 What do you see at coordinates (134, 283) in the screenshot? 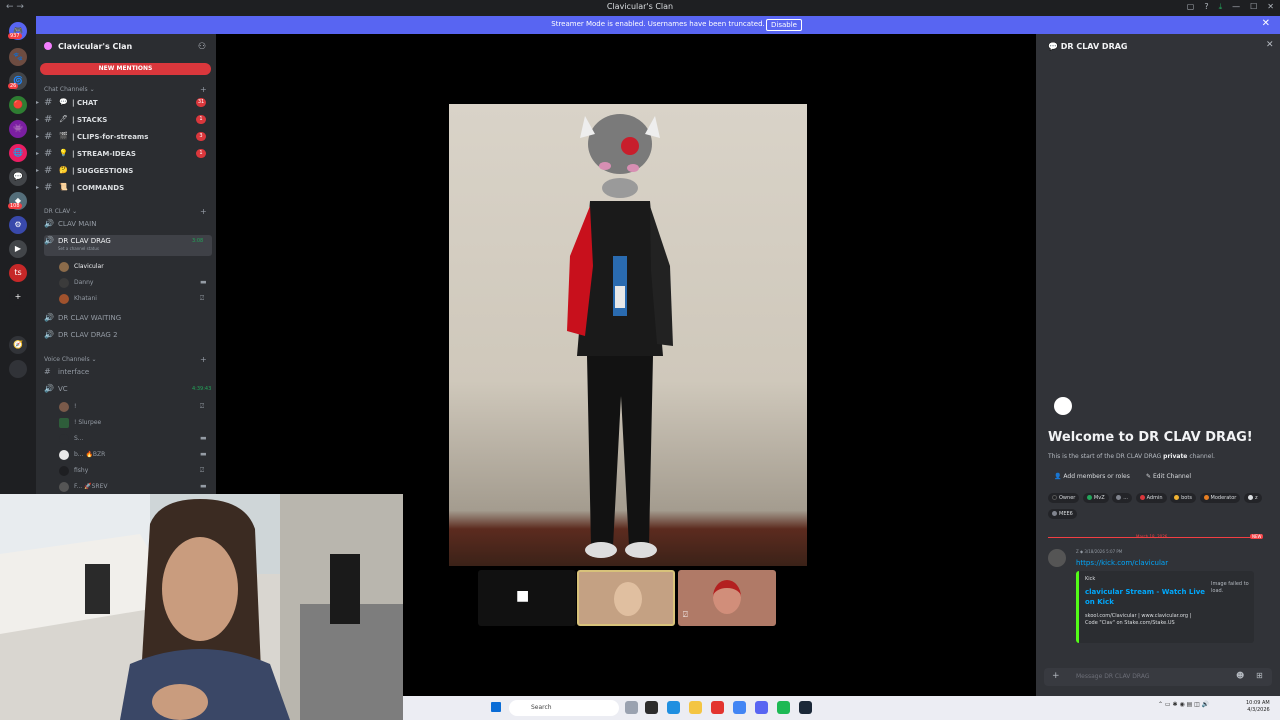
I see `voice-user: Danny ▬` at bounding box center [134, 283].